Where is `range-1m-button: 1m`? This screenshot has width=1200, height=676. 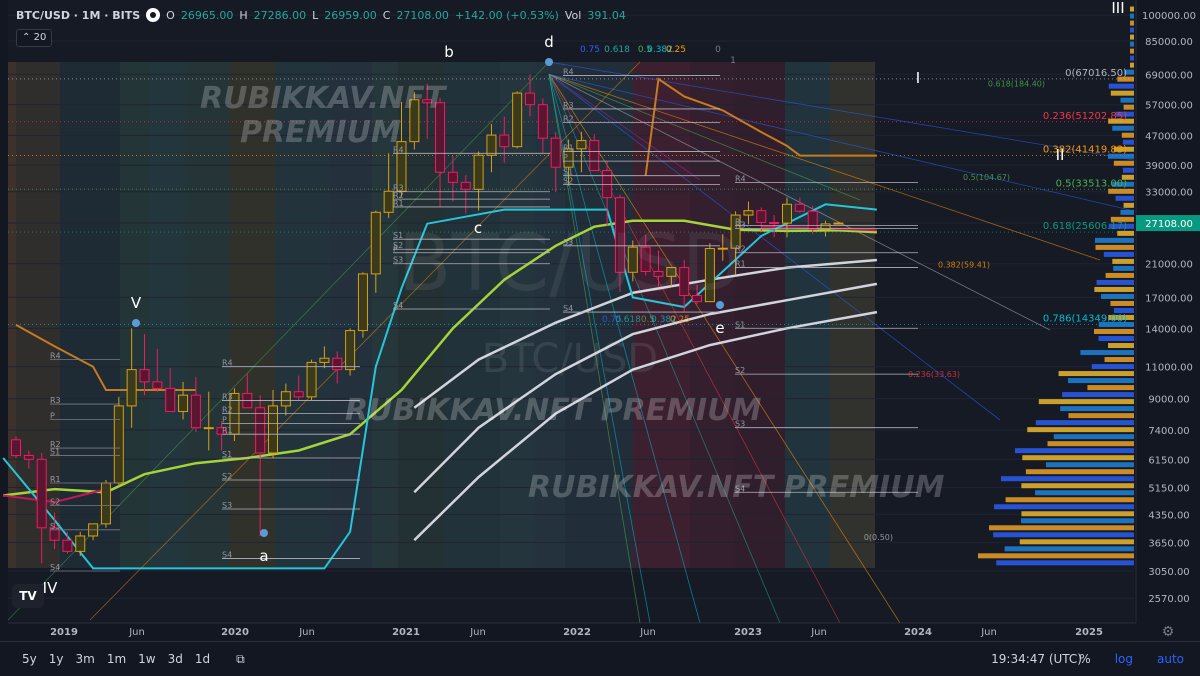
range-1m-button: 1m is located at coordinates (116, 659).